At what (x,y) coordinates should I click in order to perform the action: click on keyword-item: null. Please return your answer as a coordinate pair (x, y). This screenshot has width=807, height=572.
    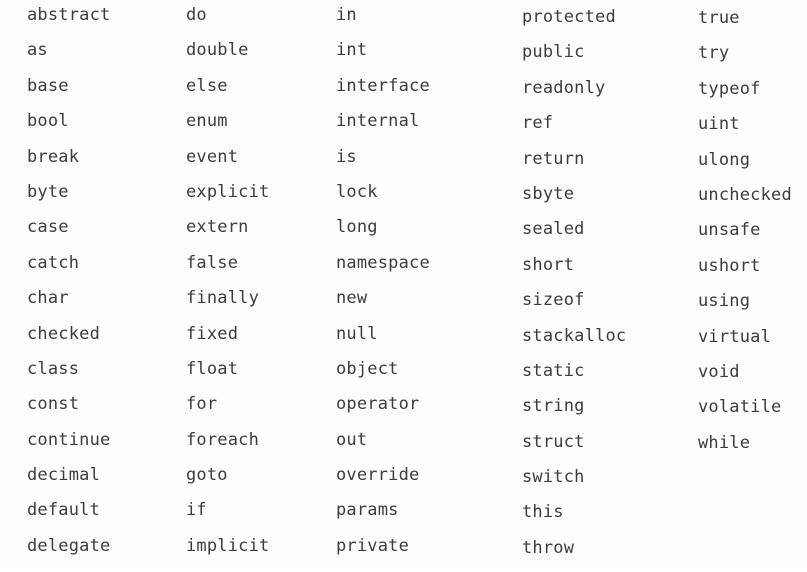
    Looking at the image, I should click on (357, 333).